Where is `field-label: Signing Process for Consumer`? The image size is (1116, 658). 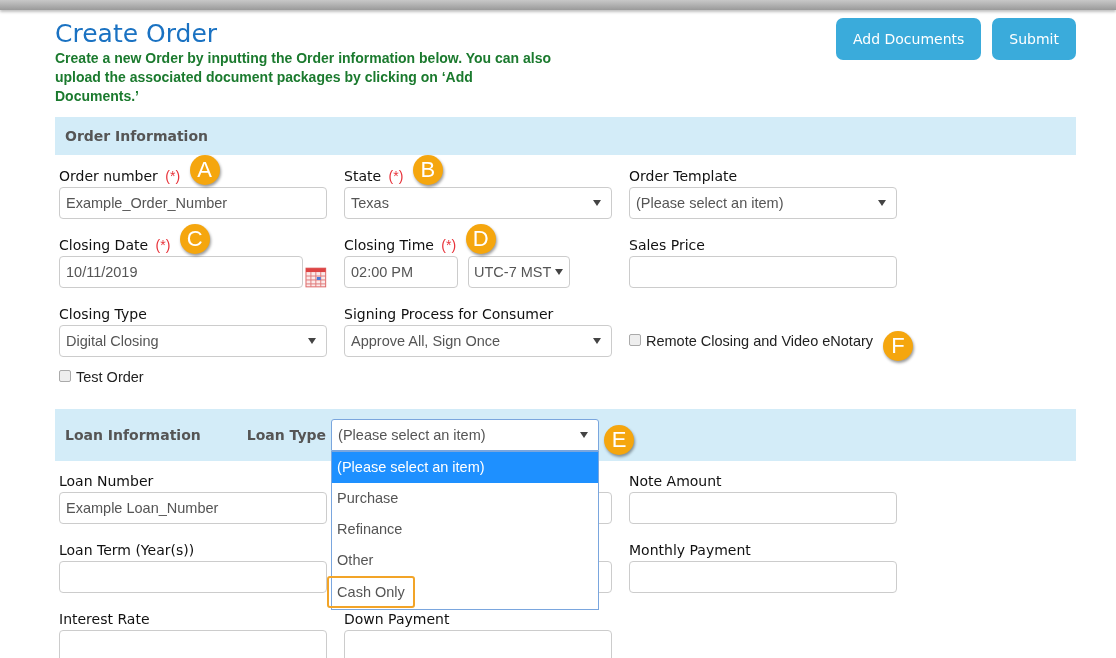 field-label: Signing Process for Consumer is located at coordinates (449, 314).